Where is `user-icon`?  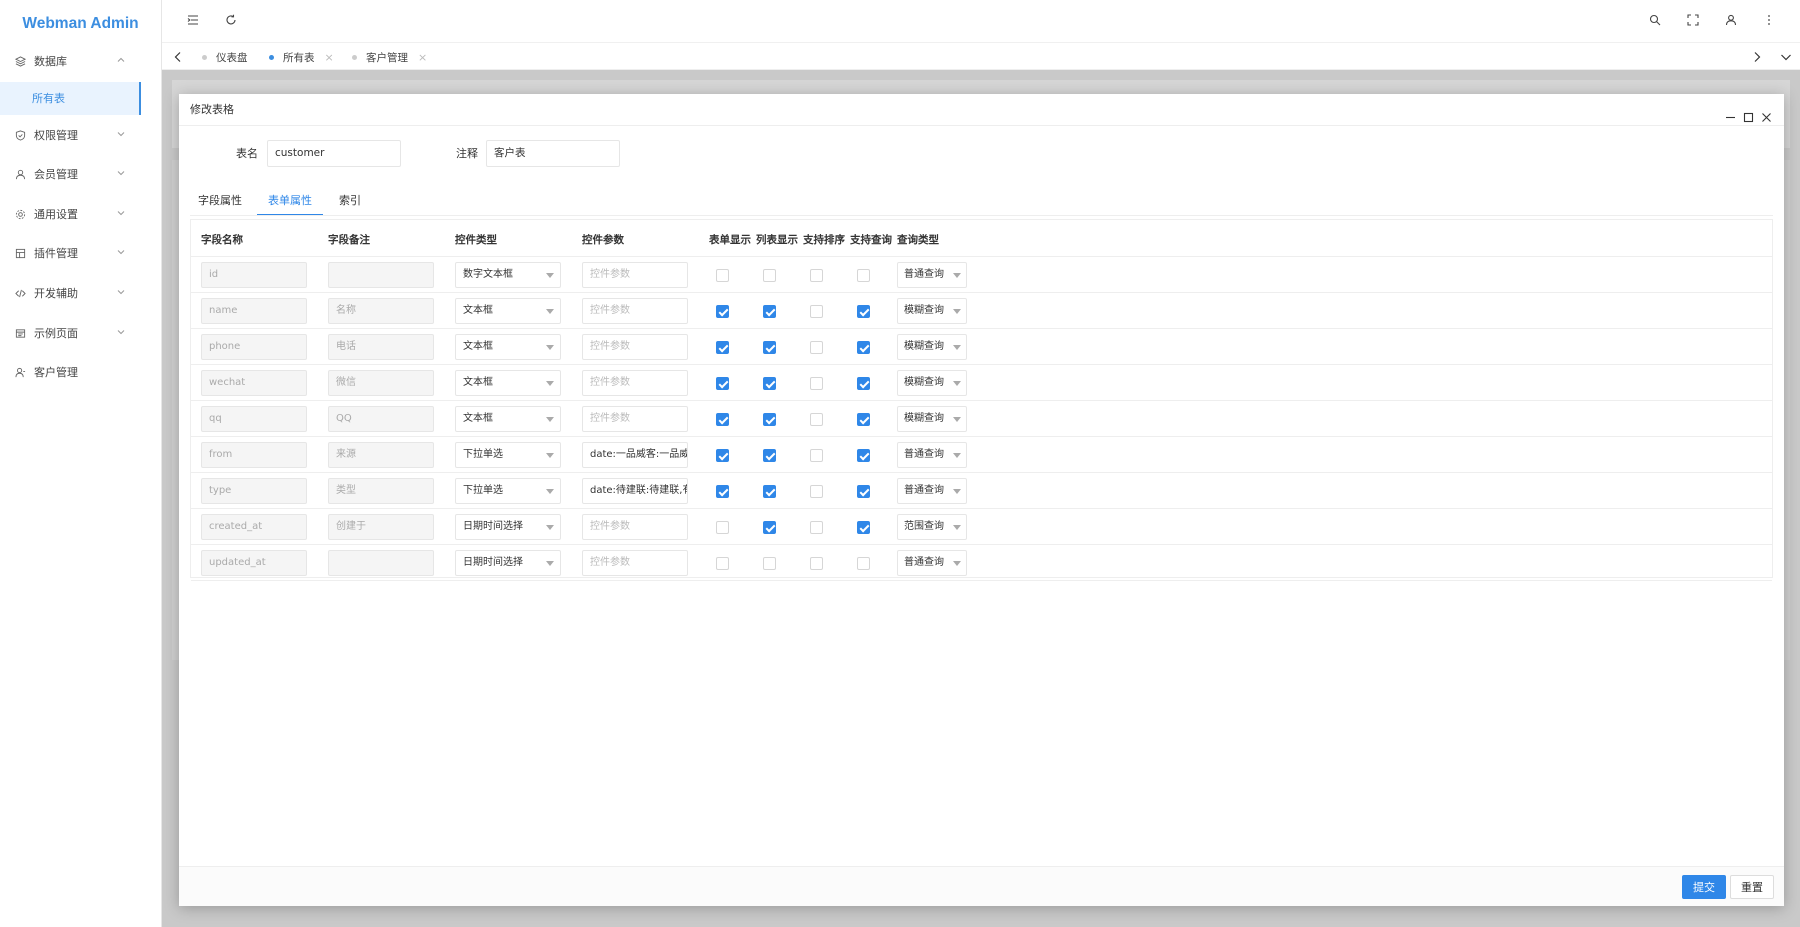 user-icon is located at coordinates (1731, 20).